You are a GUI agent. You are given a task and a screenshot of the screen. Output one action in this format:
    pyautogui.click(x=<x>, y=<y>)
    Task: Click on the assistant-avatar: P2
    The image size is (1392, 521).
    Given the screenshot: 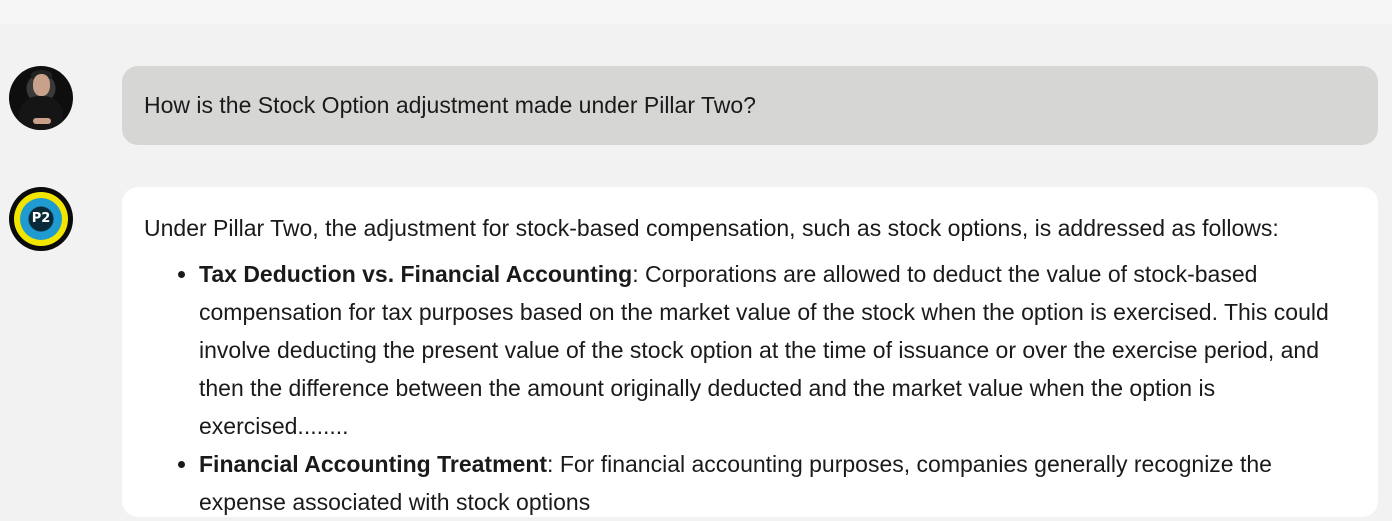 What is the action you would take?
    pyautogui.click(x=41, y=219)
    